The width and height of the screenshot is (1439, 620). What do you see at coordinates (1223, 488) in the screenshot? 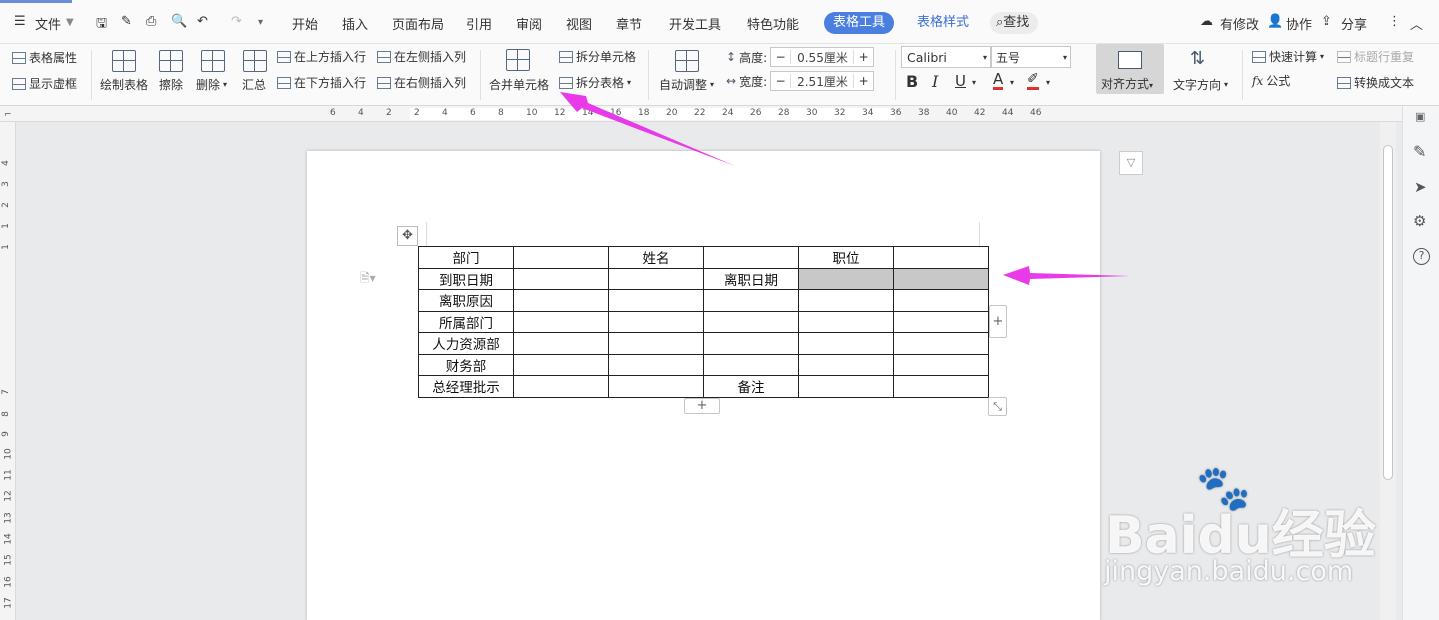
I see `paw-logo-icon: 🐾` at bounding box center [1223, 488].